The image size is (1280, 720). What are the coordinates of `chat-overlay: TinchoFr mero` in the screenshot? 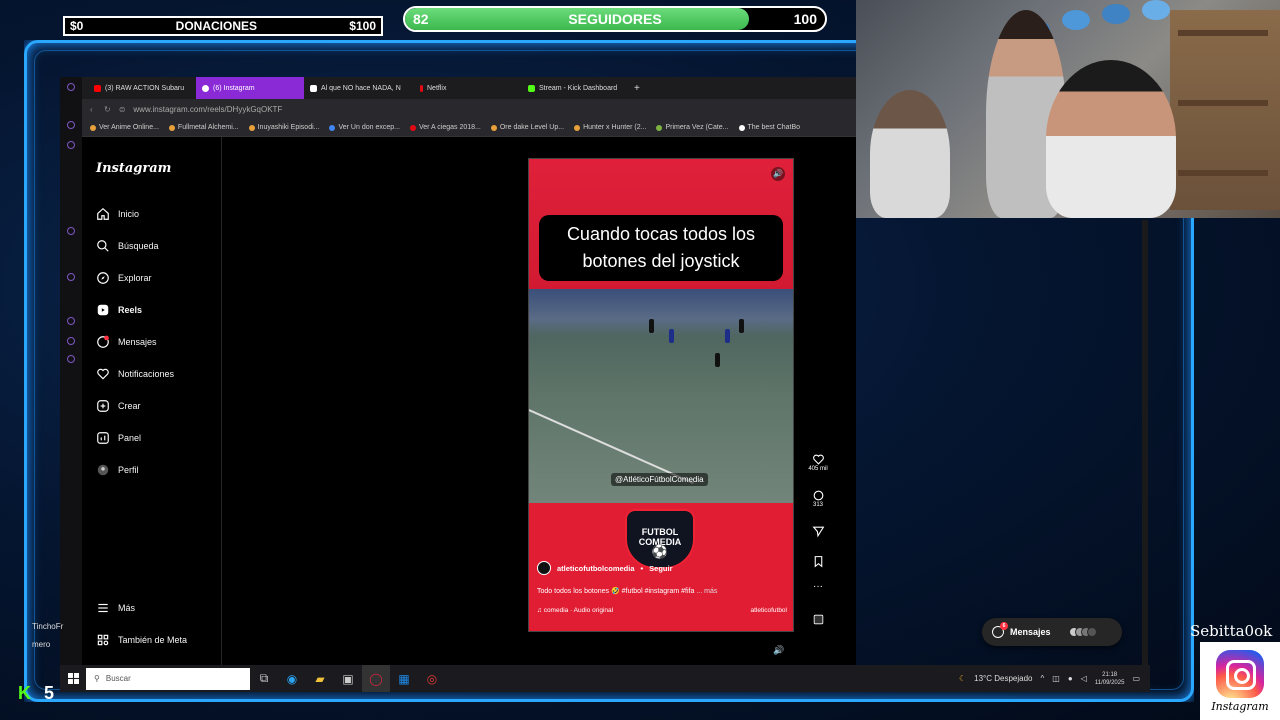 It's located at (47, 636).